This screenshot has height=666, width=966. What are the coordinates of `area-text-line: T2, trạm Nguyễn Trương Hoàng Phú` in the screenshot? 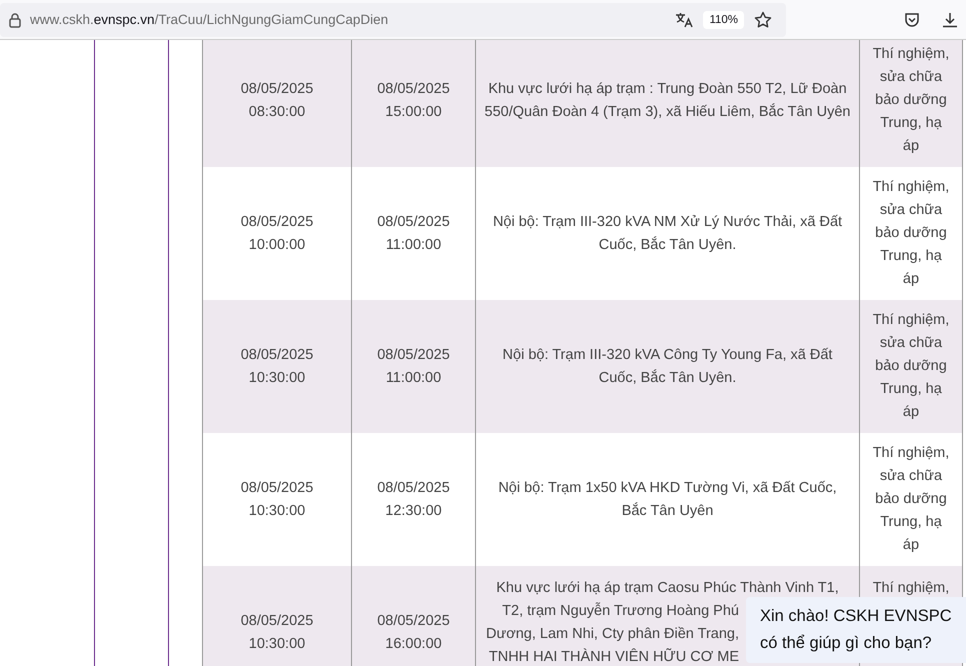 It's located at (620, 611).